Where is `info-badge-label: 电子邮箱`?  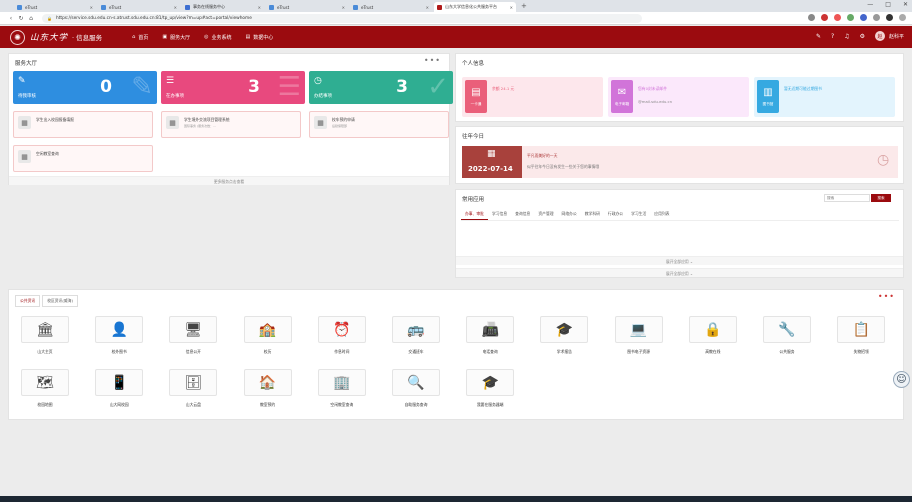 info-badge-label: 电子邮箱 is located at coordinates (622, 103).